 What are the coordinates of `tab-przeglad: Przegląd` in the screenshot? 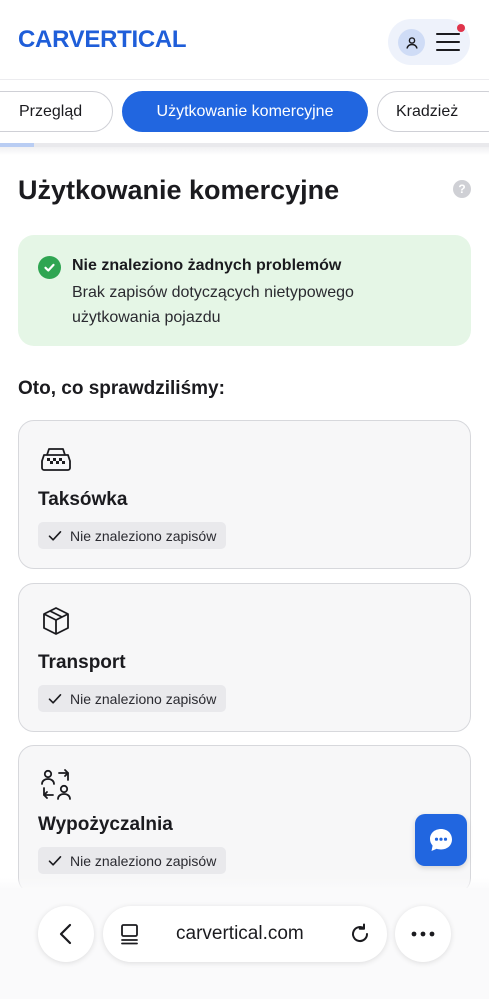 It's located at (56, 111).